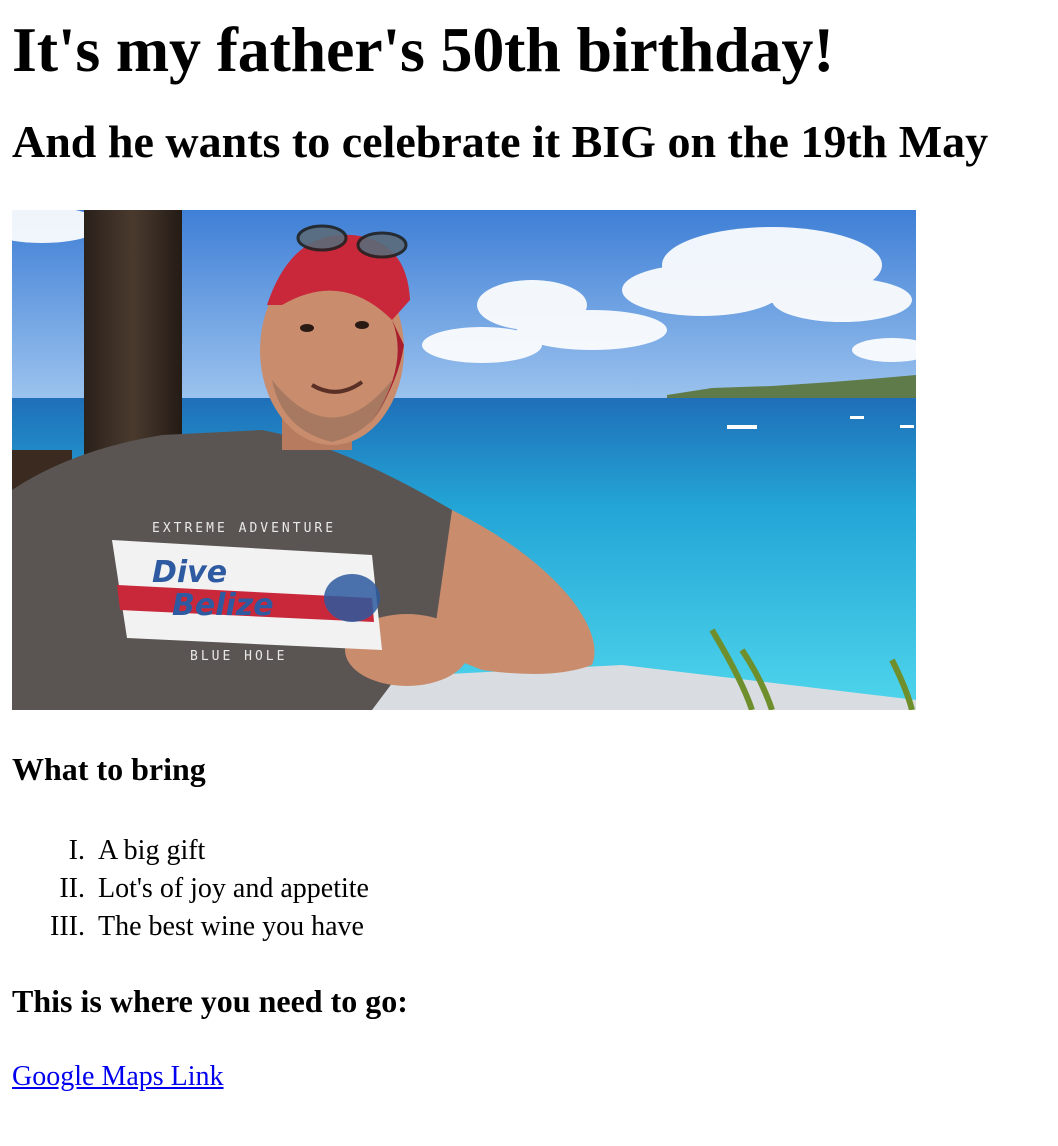 This screenshot has height=1146, width=1058. I want to click on list-item: The best wine you have, so click(569, 927).